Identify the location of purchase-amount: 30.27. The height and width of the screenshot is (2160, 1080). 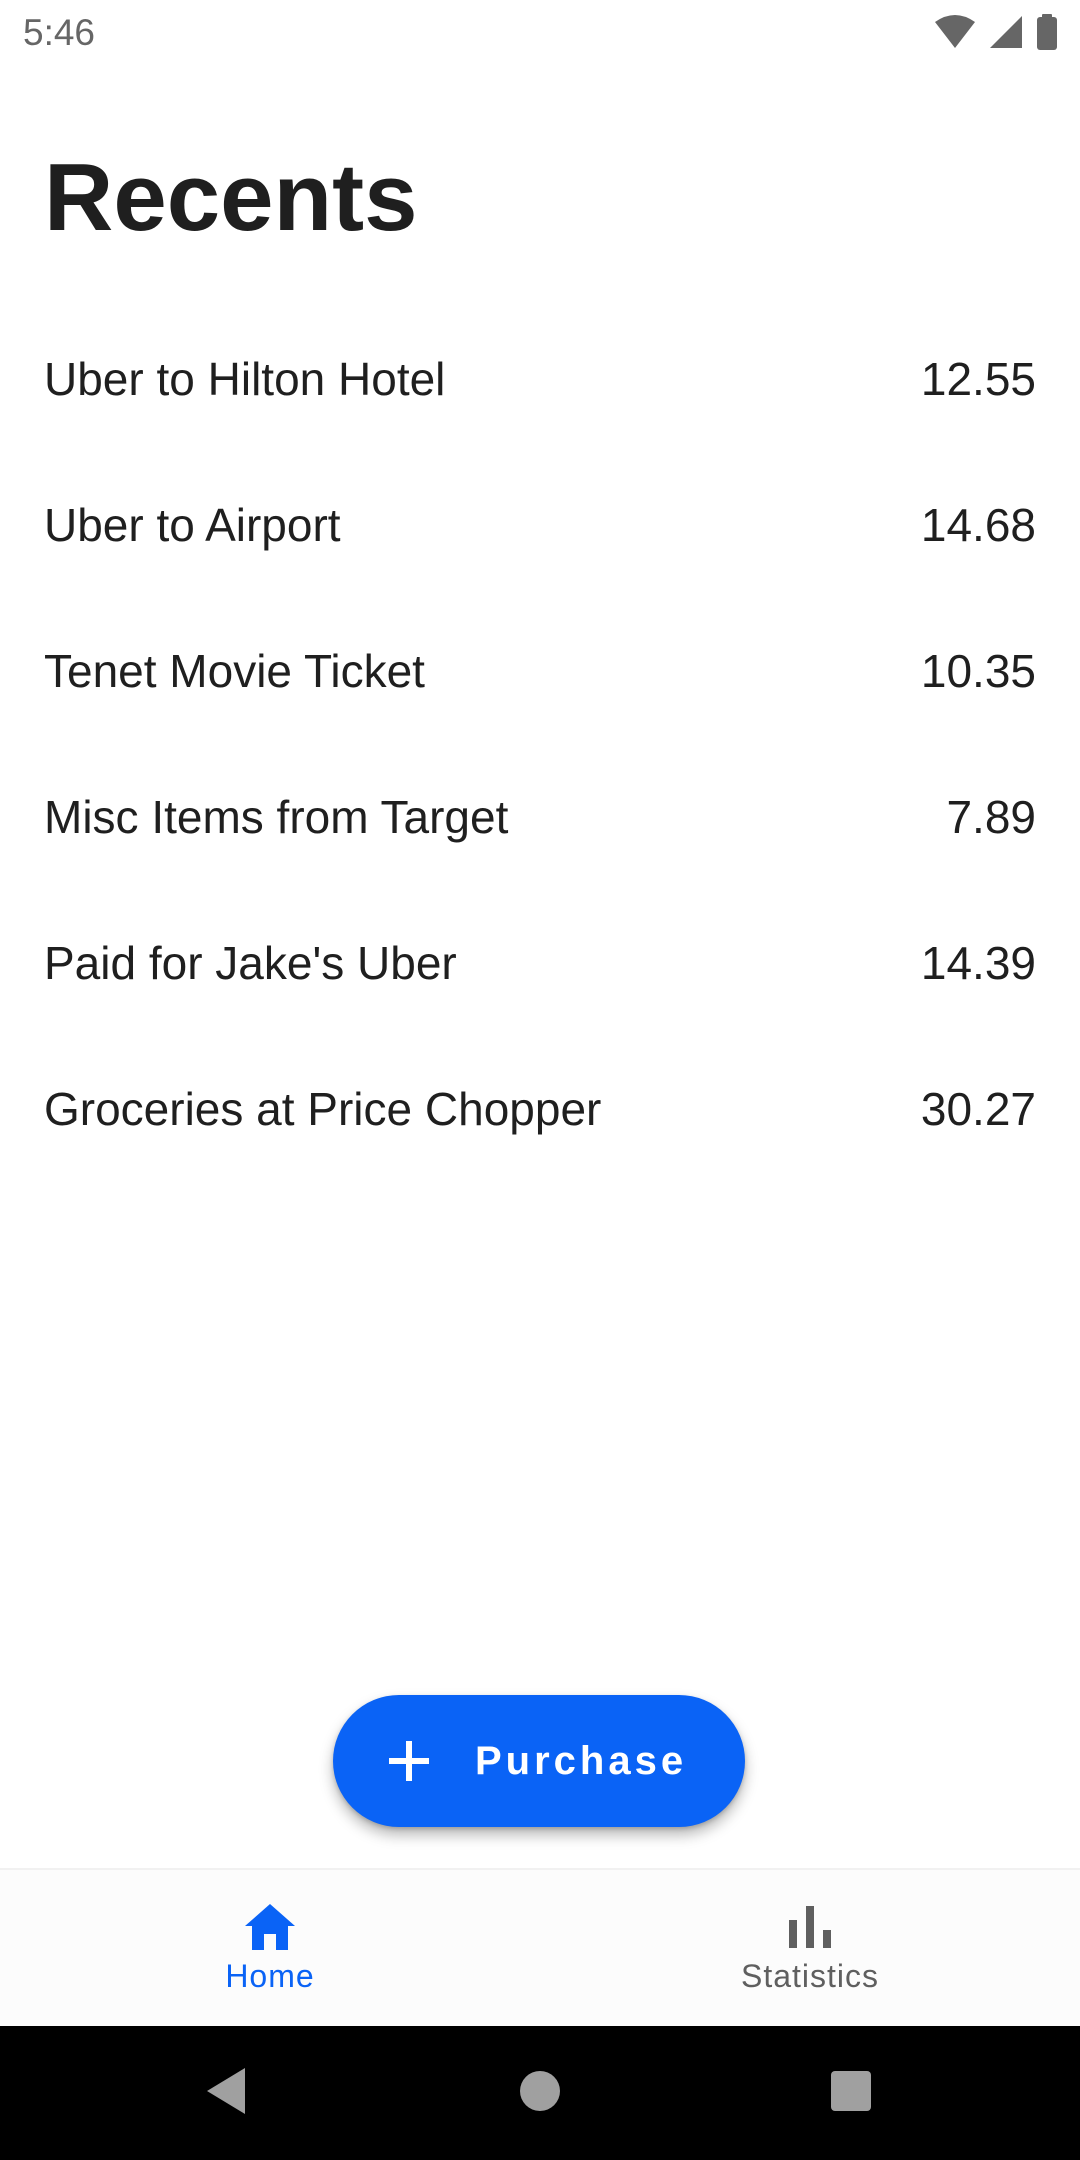
(978, 1109).